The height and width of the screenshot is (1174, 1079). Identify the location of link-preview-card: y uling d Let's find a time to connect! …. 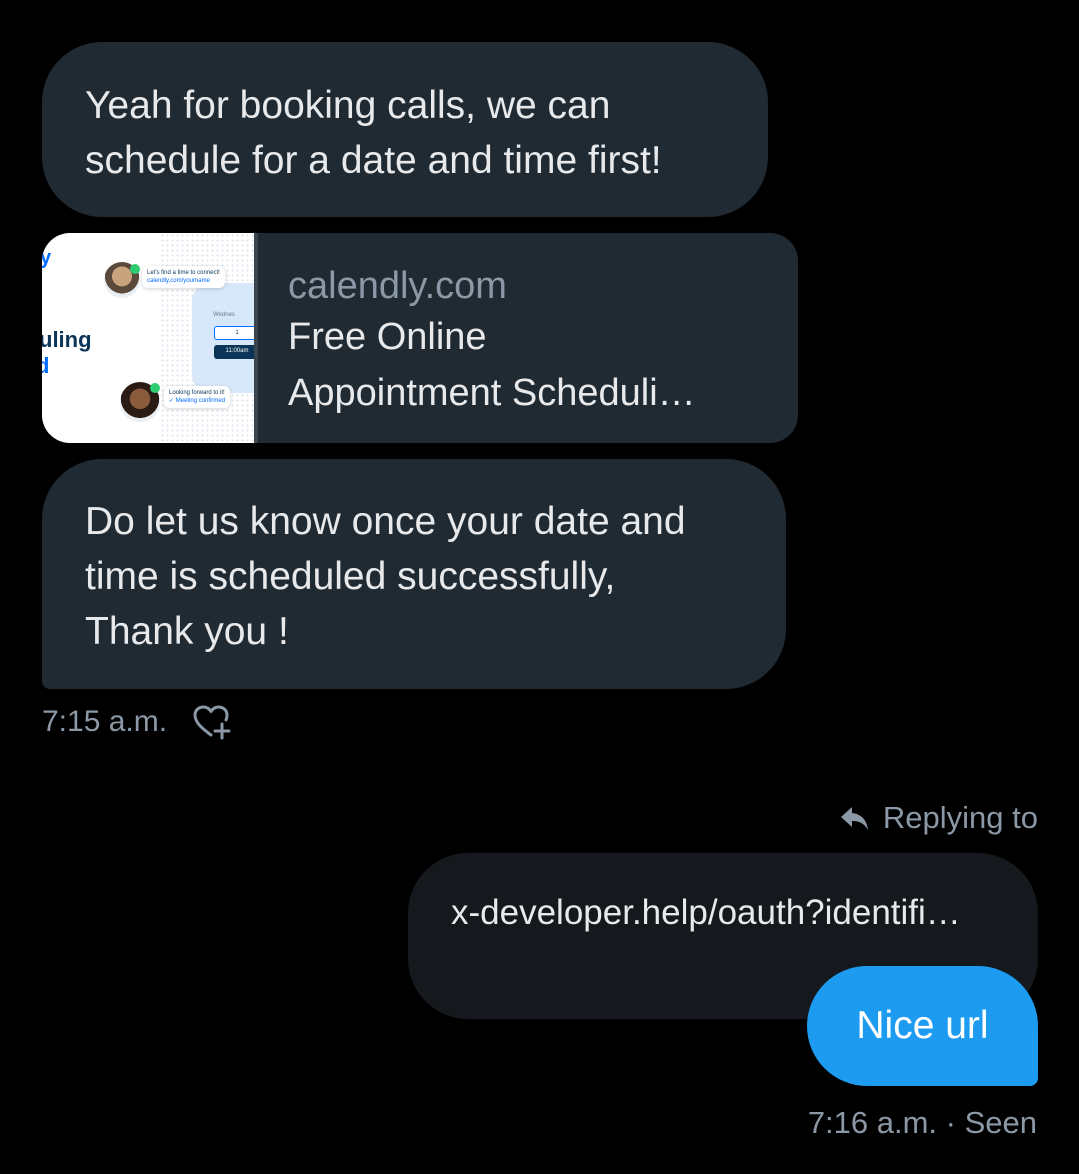
(420, 338).